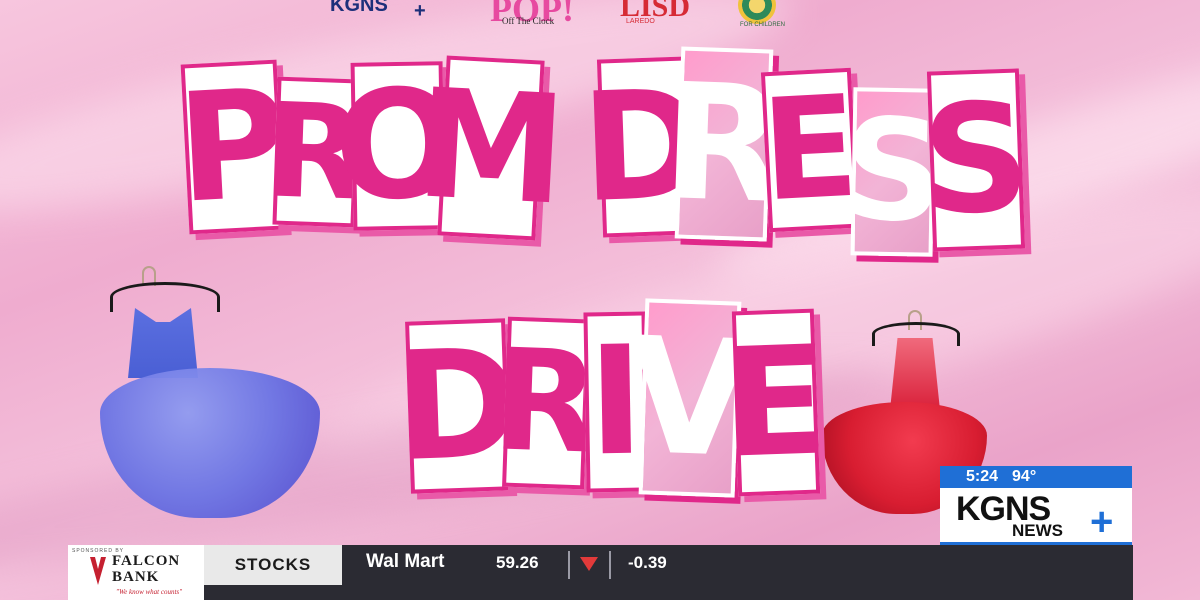 The image size is (1200, 600). I want to click on sponsor-tagline: "We know what counts", so click(149, 592).